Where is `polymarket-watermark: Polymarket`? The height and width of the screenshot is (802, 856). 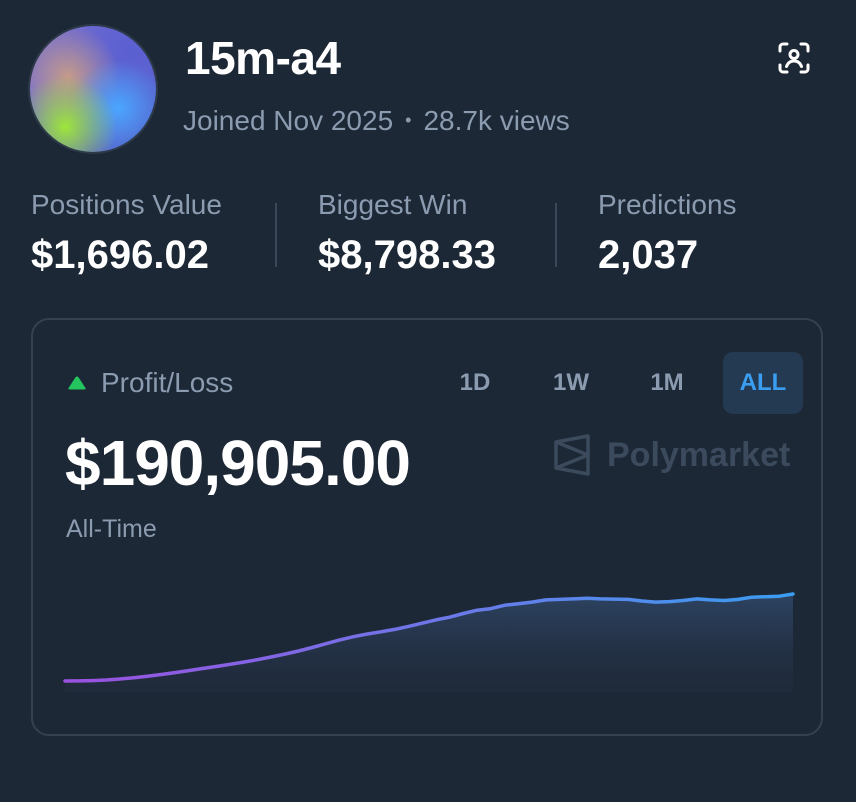
polymarket-watermark: Polymarket is located at coordinates (671, 455).